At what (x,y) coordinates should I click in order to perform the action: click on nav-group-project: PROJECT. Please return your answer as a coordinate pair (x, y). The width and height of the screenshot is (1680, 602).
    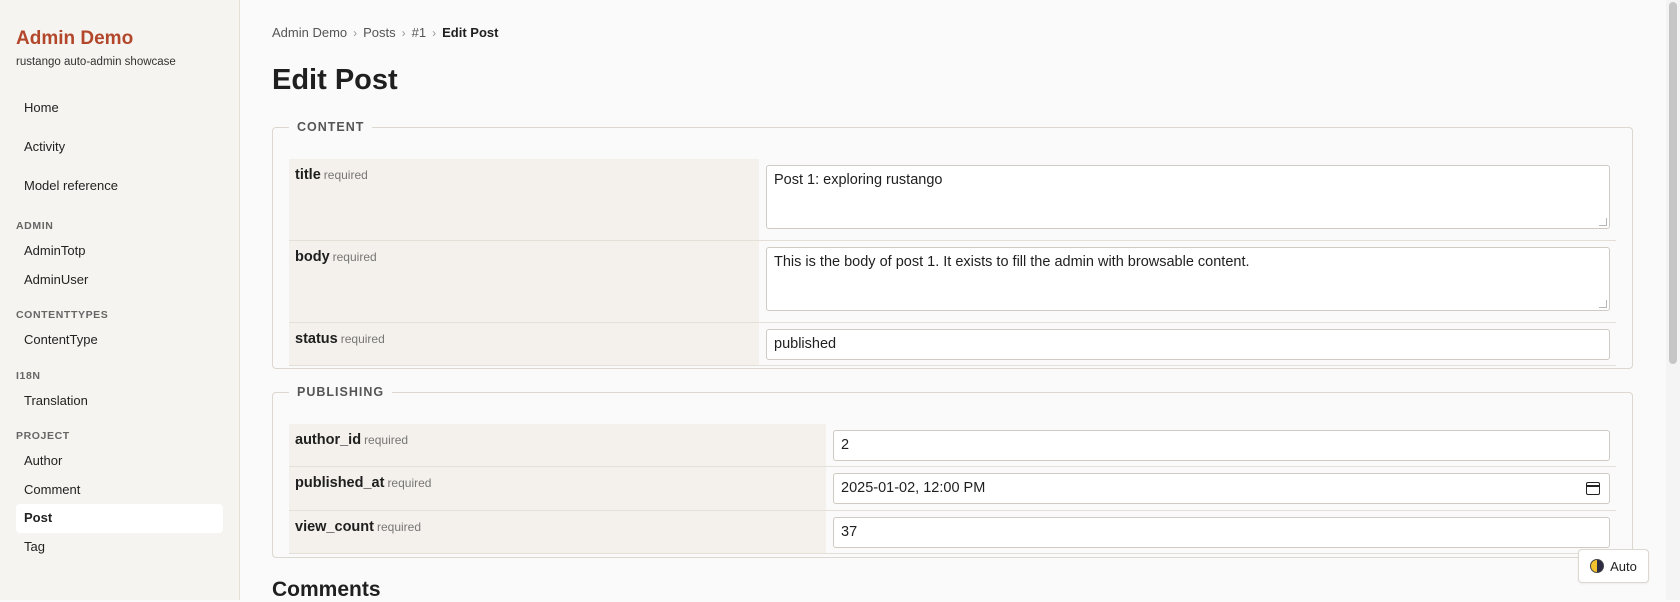
    Looking at the image, I should click on (43, 436).